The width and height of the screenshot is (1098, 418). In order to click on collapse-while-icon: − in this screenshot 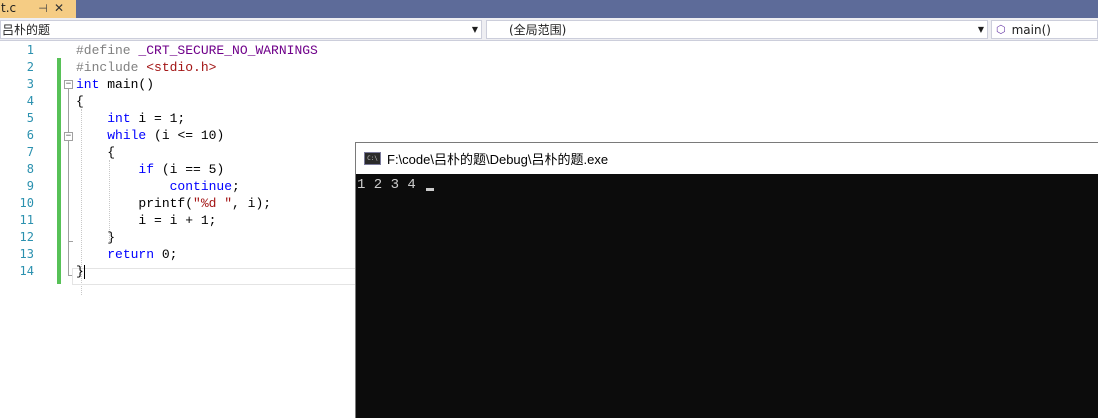, I will do `click(68, 136)`.